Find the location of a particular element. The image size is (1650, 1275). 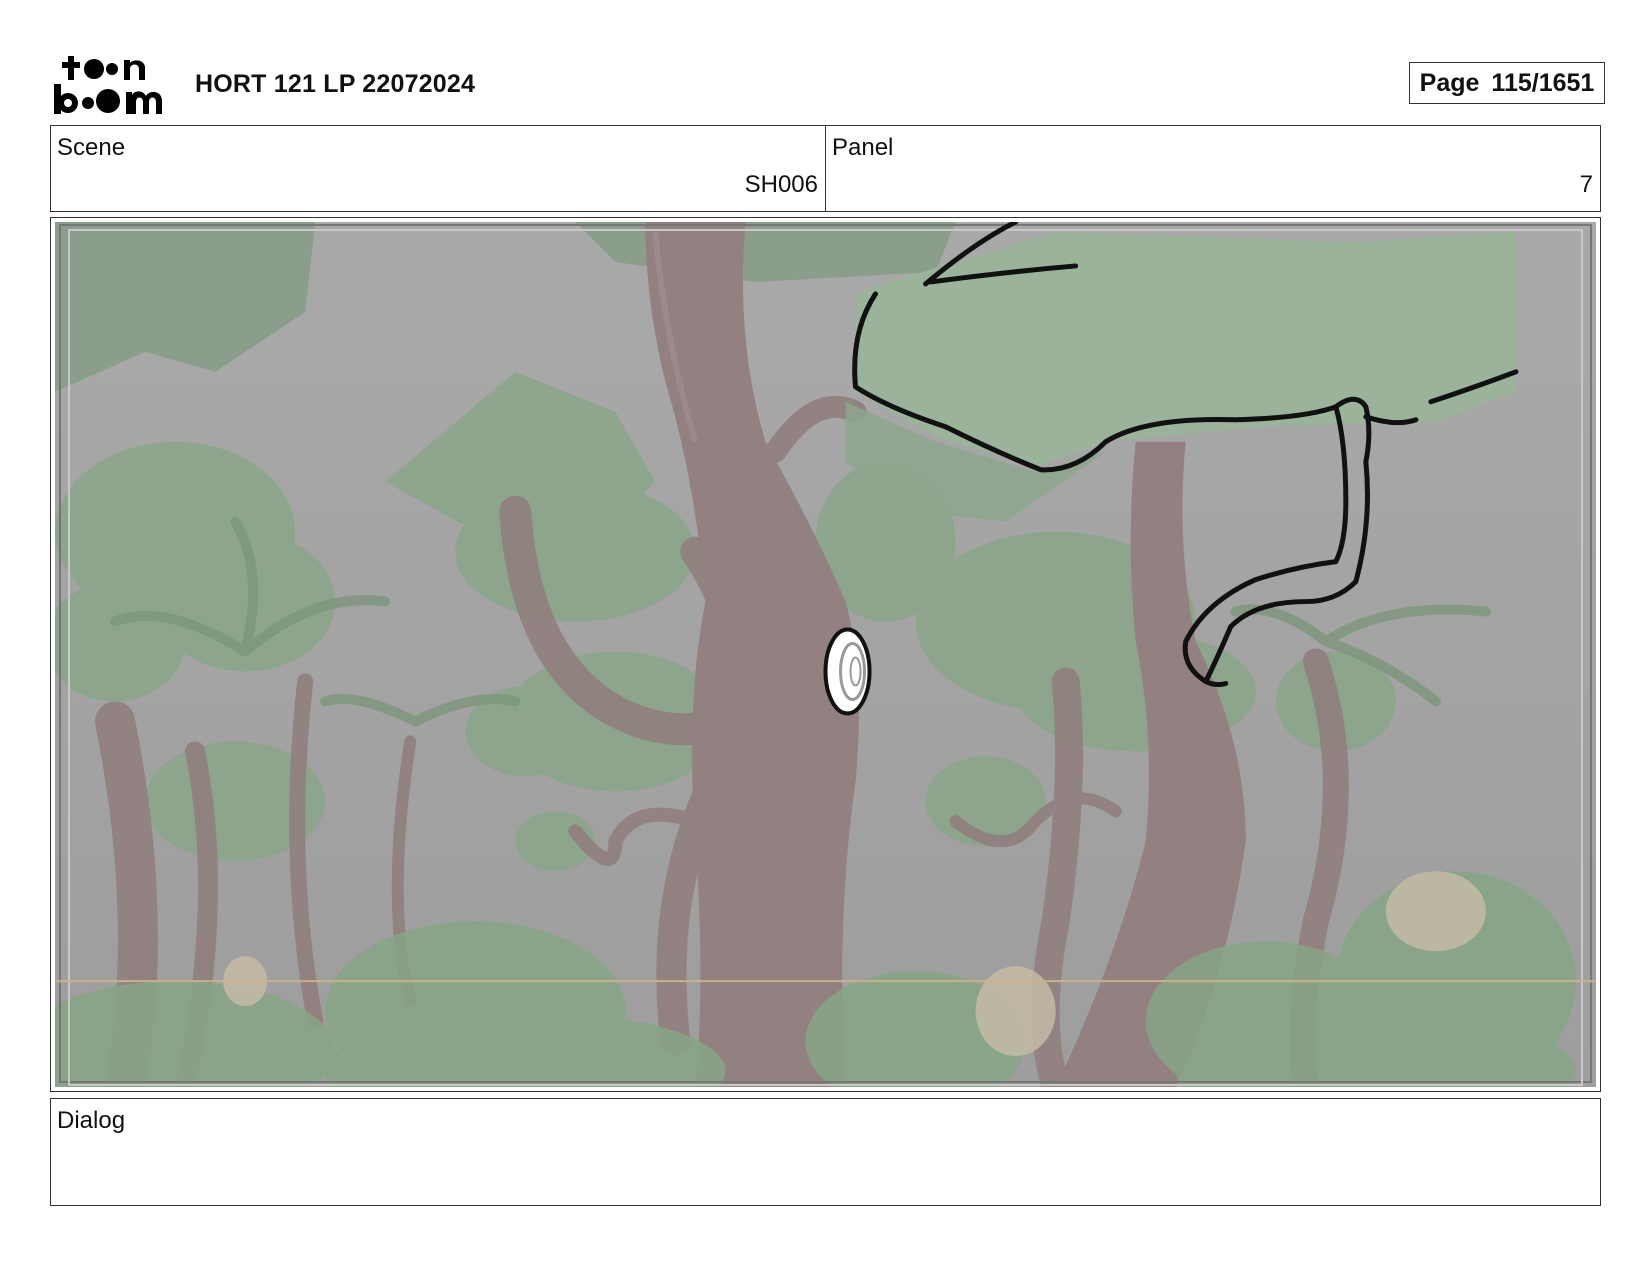

page-label: Page is located at coordinates (1449, 82).